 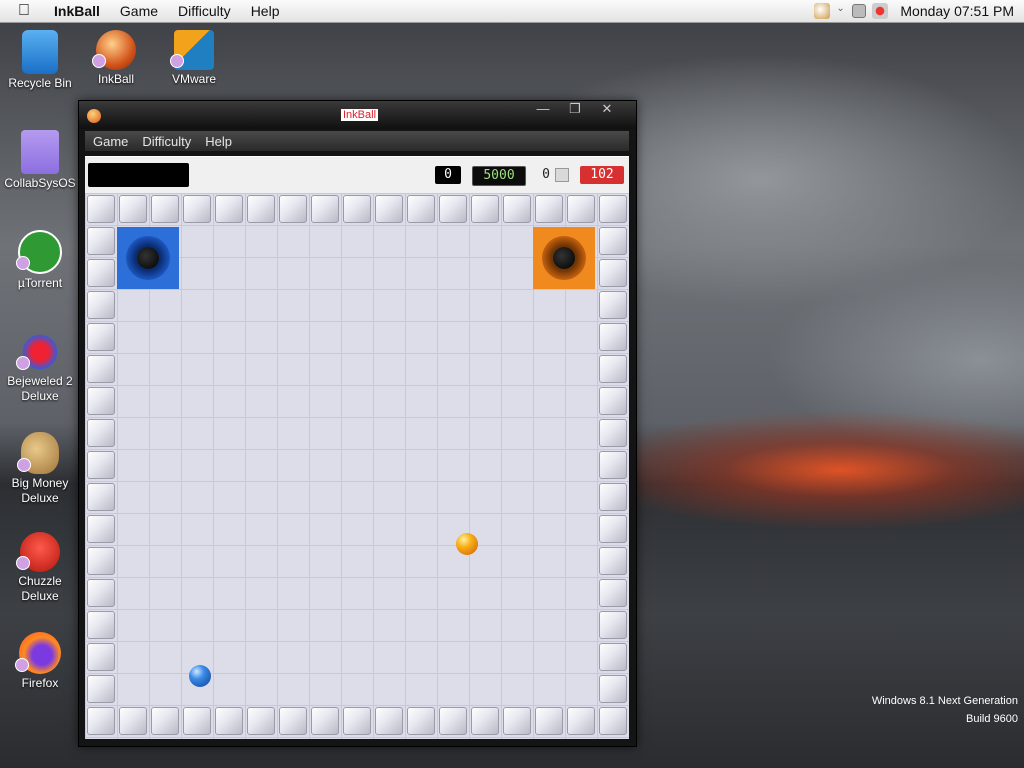 I want to click on menubar-item-game: Game, so click(x=139, y=11).